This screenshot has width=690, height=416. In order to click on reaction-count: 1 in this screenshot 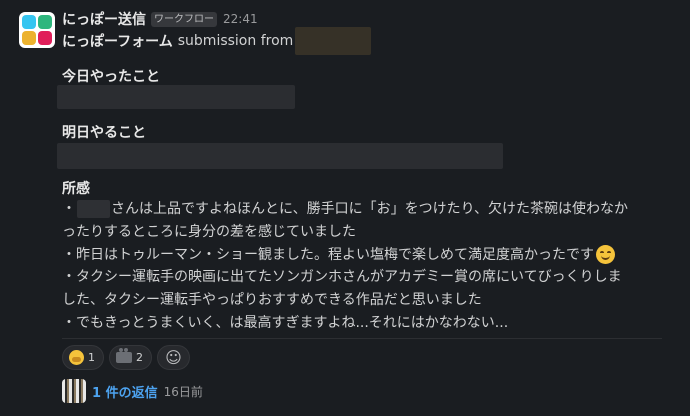, I will do `click(91, 357)`.